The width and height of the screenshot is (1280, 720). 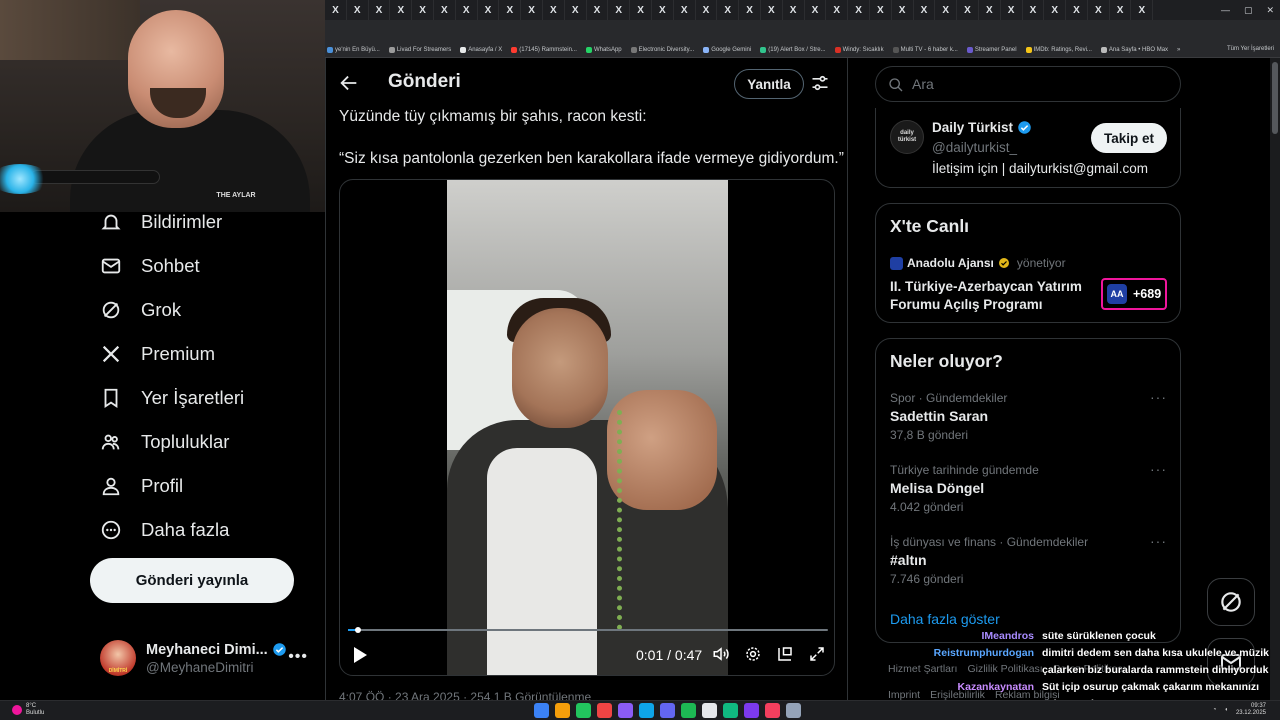 What do you see at coordinates (1178, 50) in the screenshot?
I see `bookmarks-overflow-button: »` at bounding box center [1178, 50].